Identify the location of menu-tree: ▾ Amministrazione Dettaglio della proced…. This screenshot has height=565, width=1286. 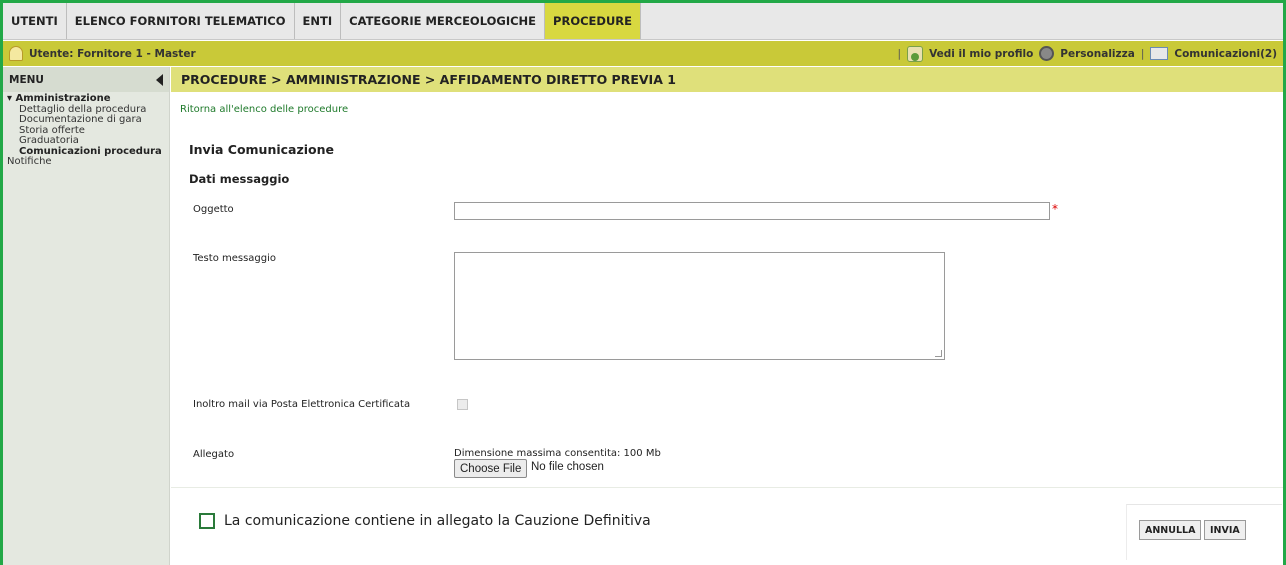
(86, 130).